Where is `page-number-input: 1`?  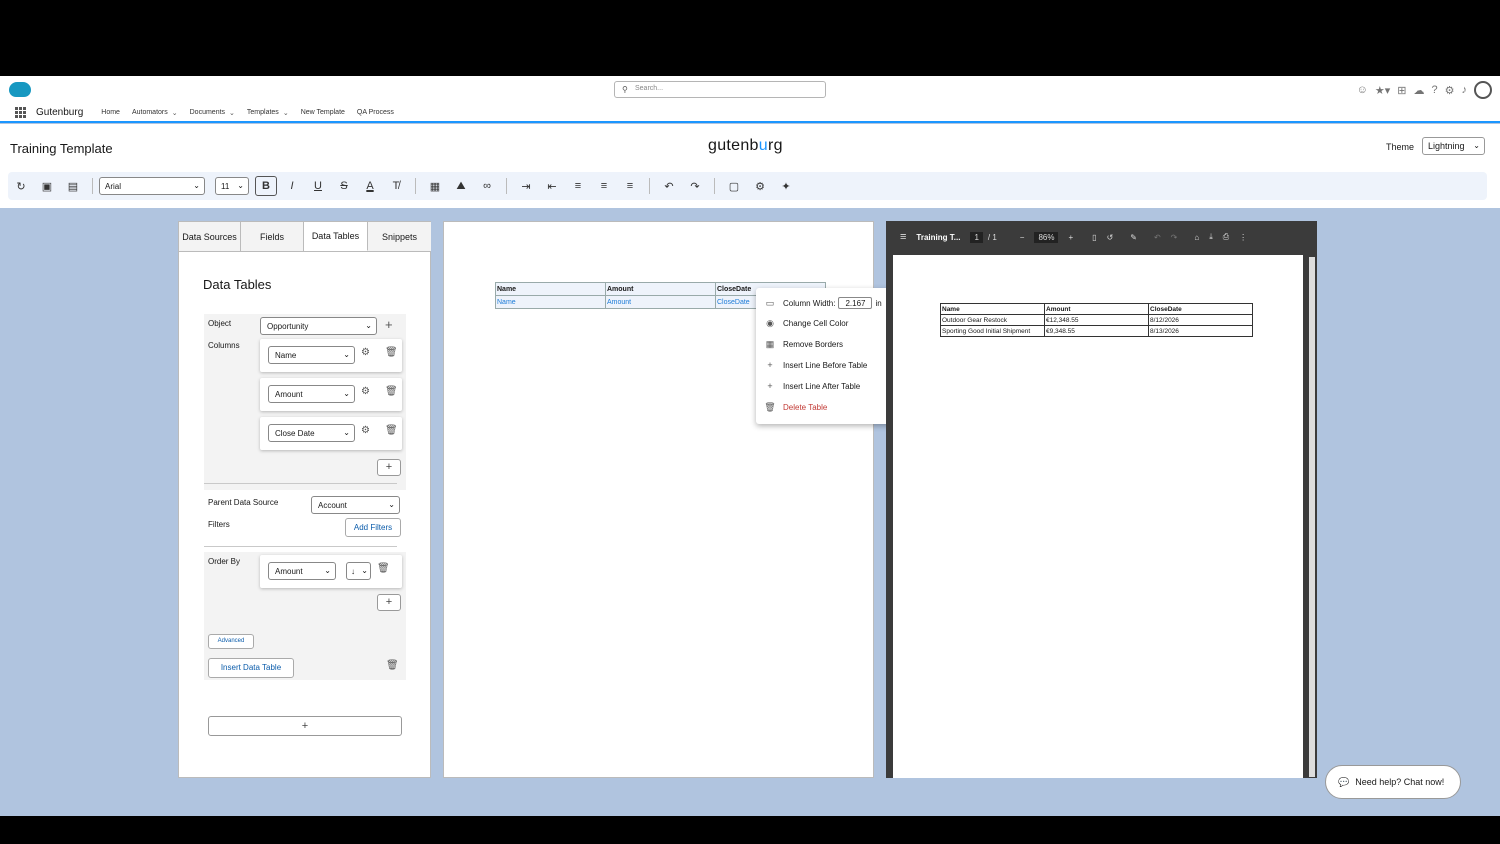
page-number-input: 1 is located at coordinates (976, 237).